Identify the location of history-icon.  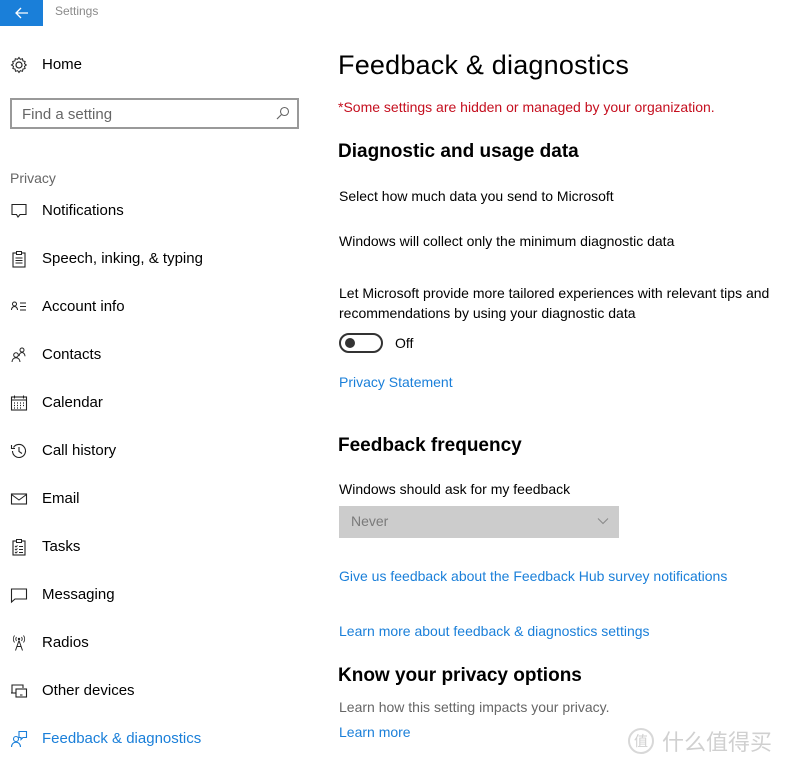
(18, 451).